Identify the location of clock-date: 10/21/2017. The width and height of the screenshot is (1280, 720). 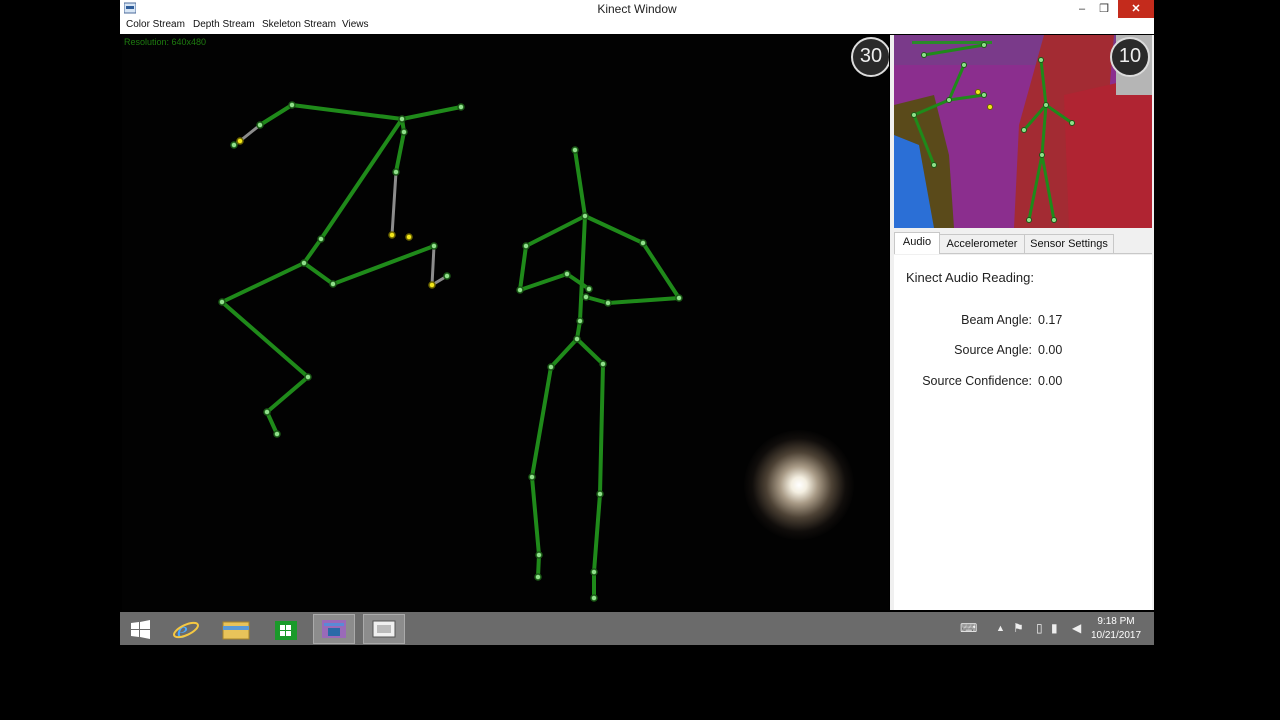
(1116, 635).